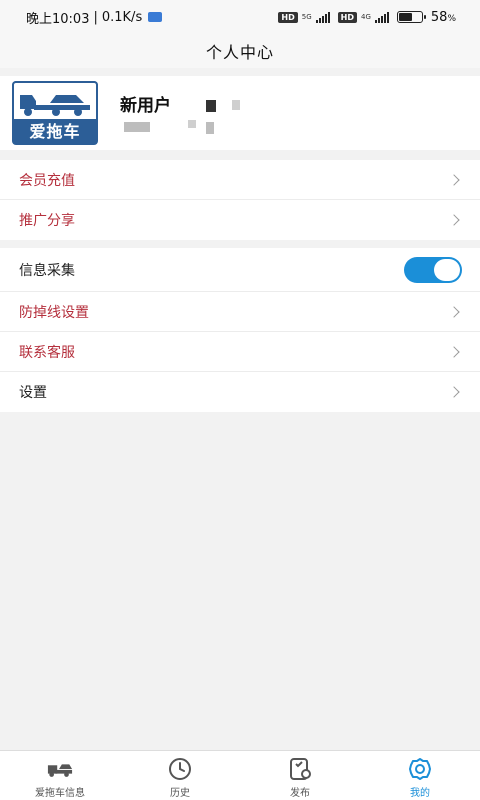 This screenshot has height=800, width=480. I want to click on tab-tow-info: 爱拖车信息, so click(60, 775).